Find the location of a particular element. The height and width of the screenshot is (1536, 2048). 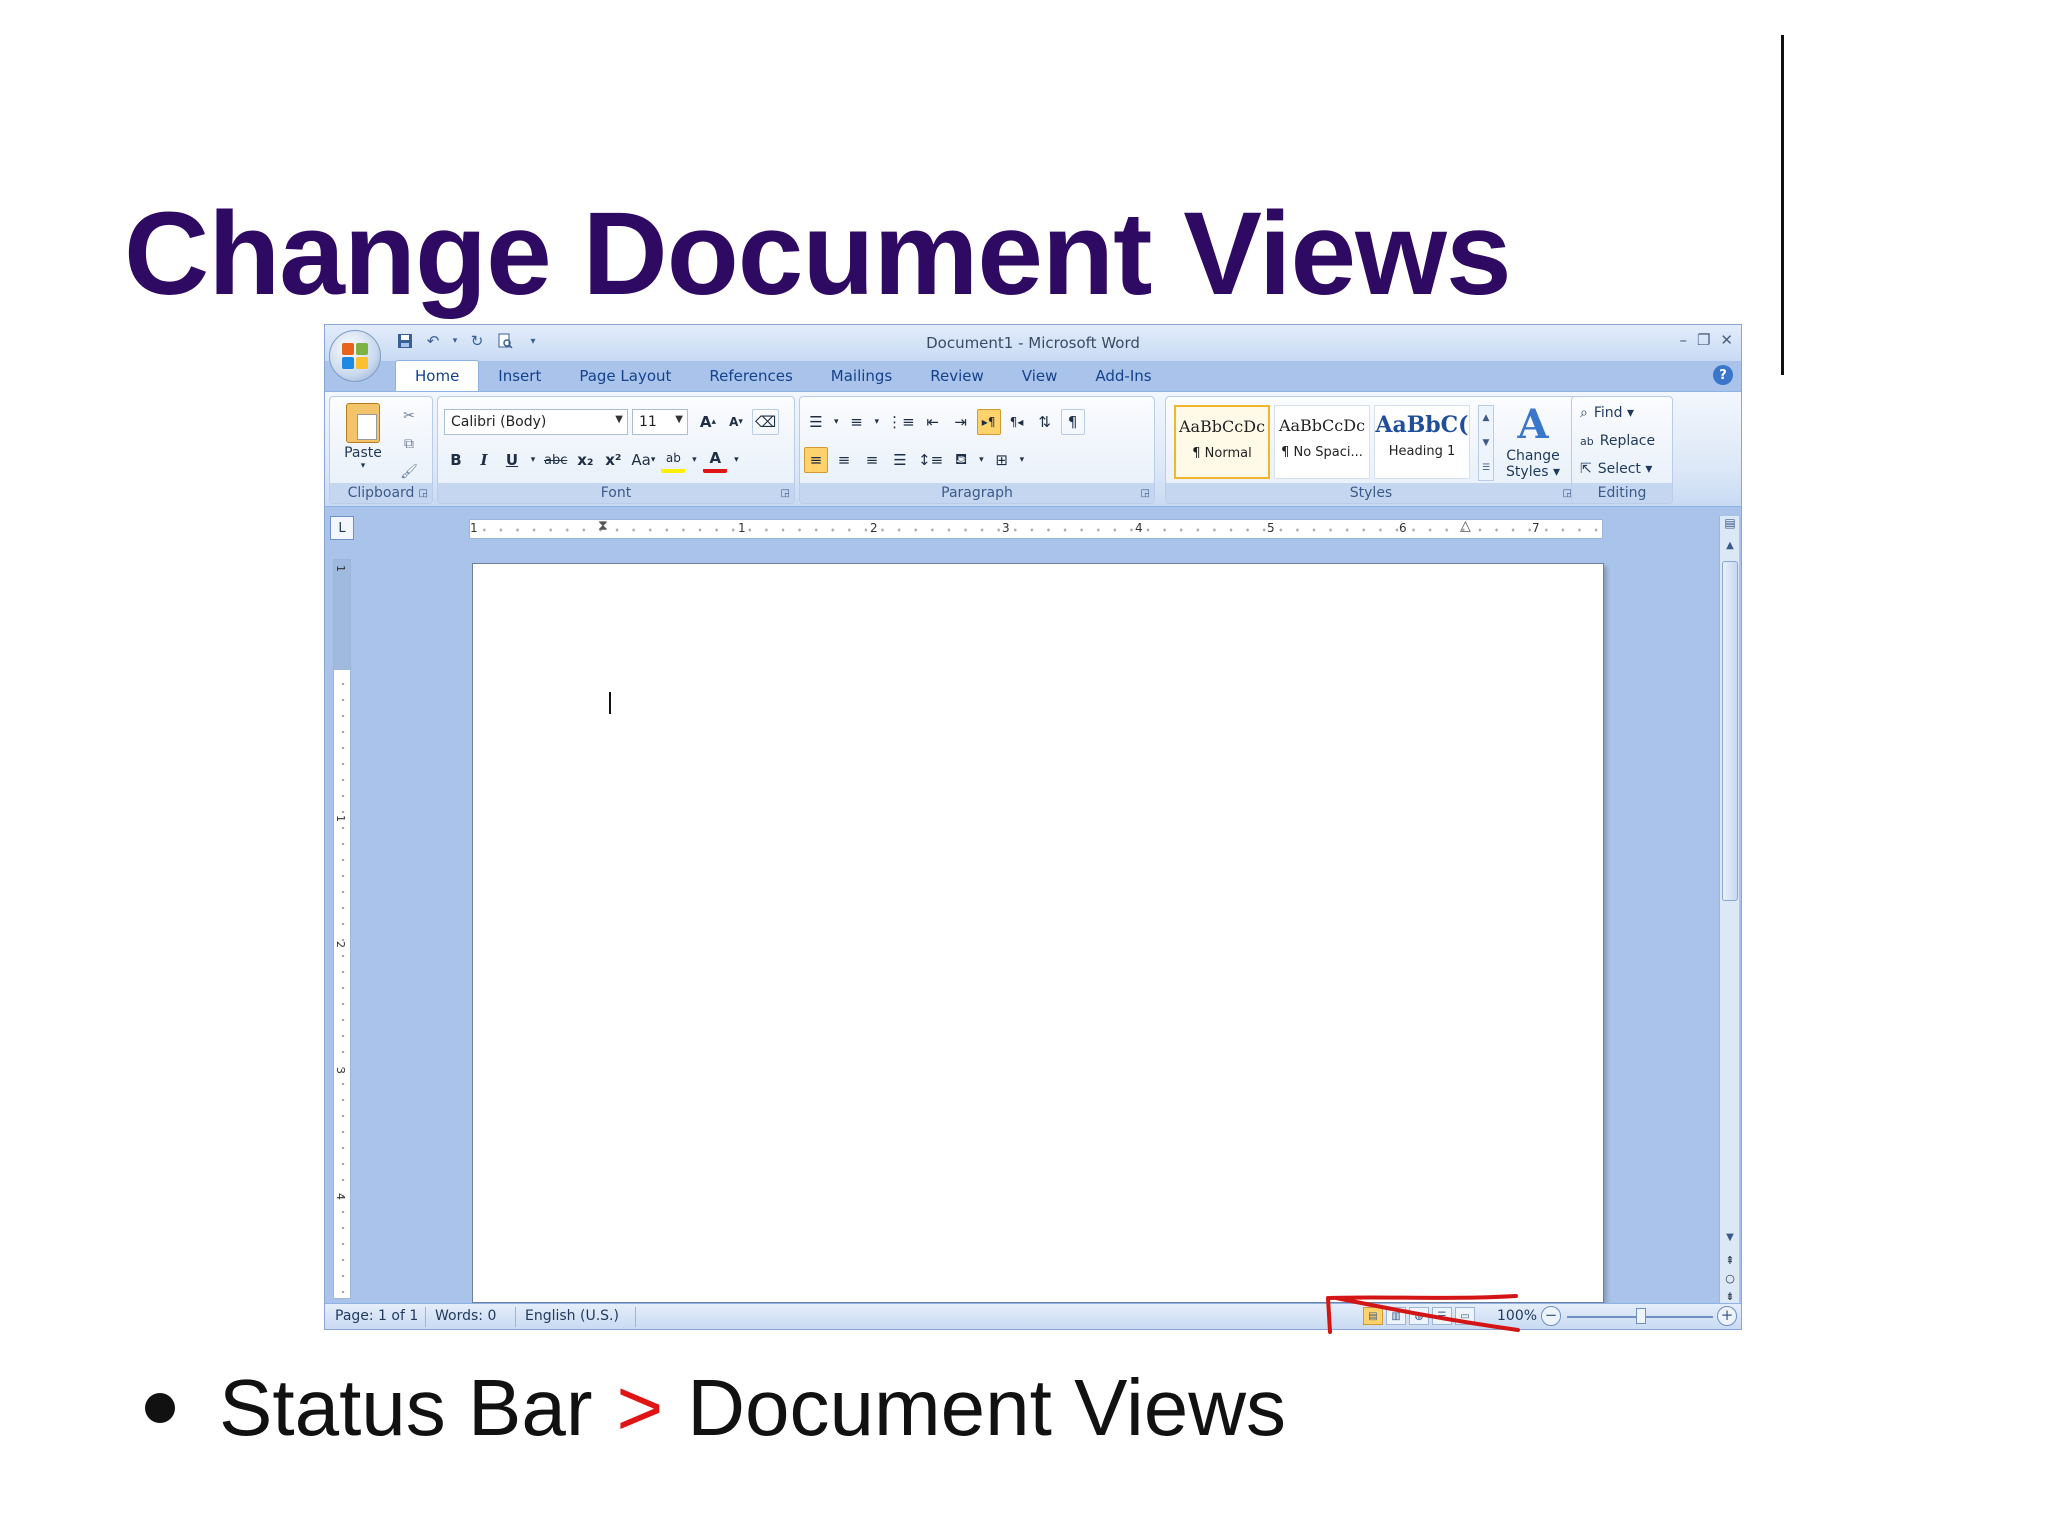

styles-down-icon: ▼ is located at coordinates (1486, 443).